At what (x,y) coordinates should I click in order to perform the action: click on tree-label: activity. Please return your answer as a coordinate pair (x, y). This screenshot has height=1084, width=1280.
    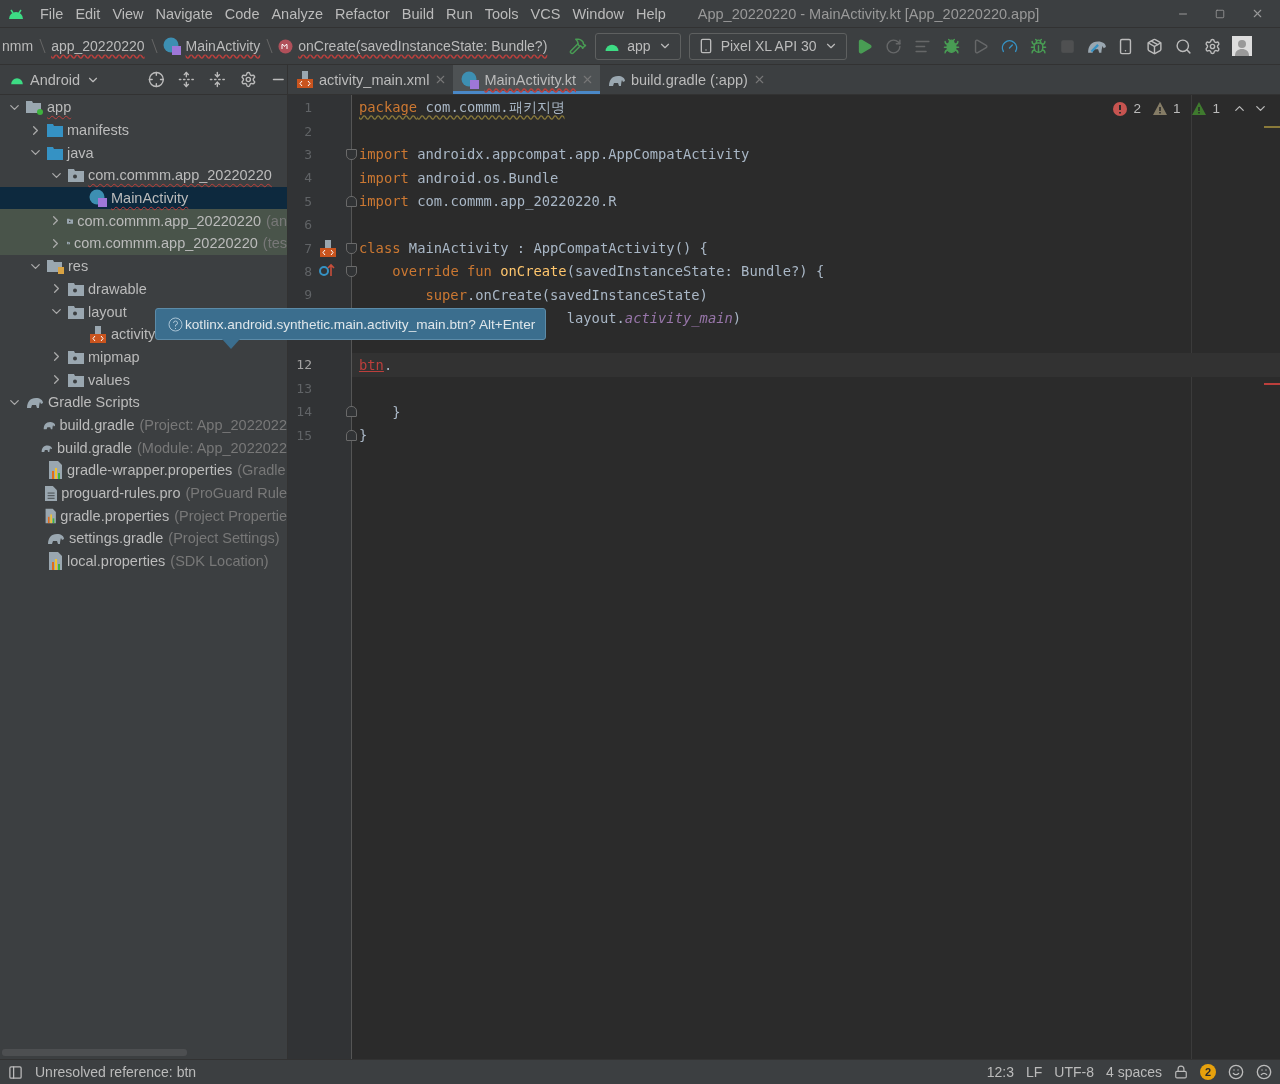
    Looking at the image, I should click on (133, 334).